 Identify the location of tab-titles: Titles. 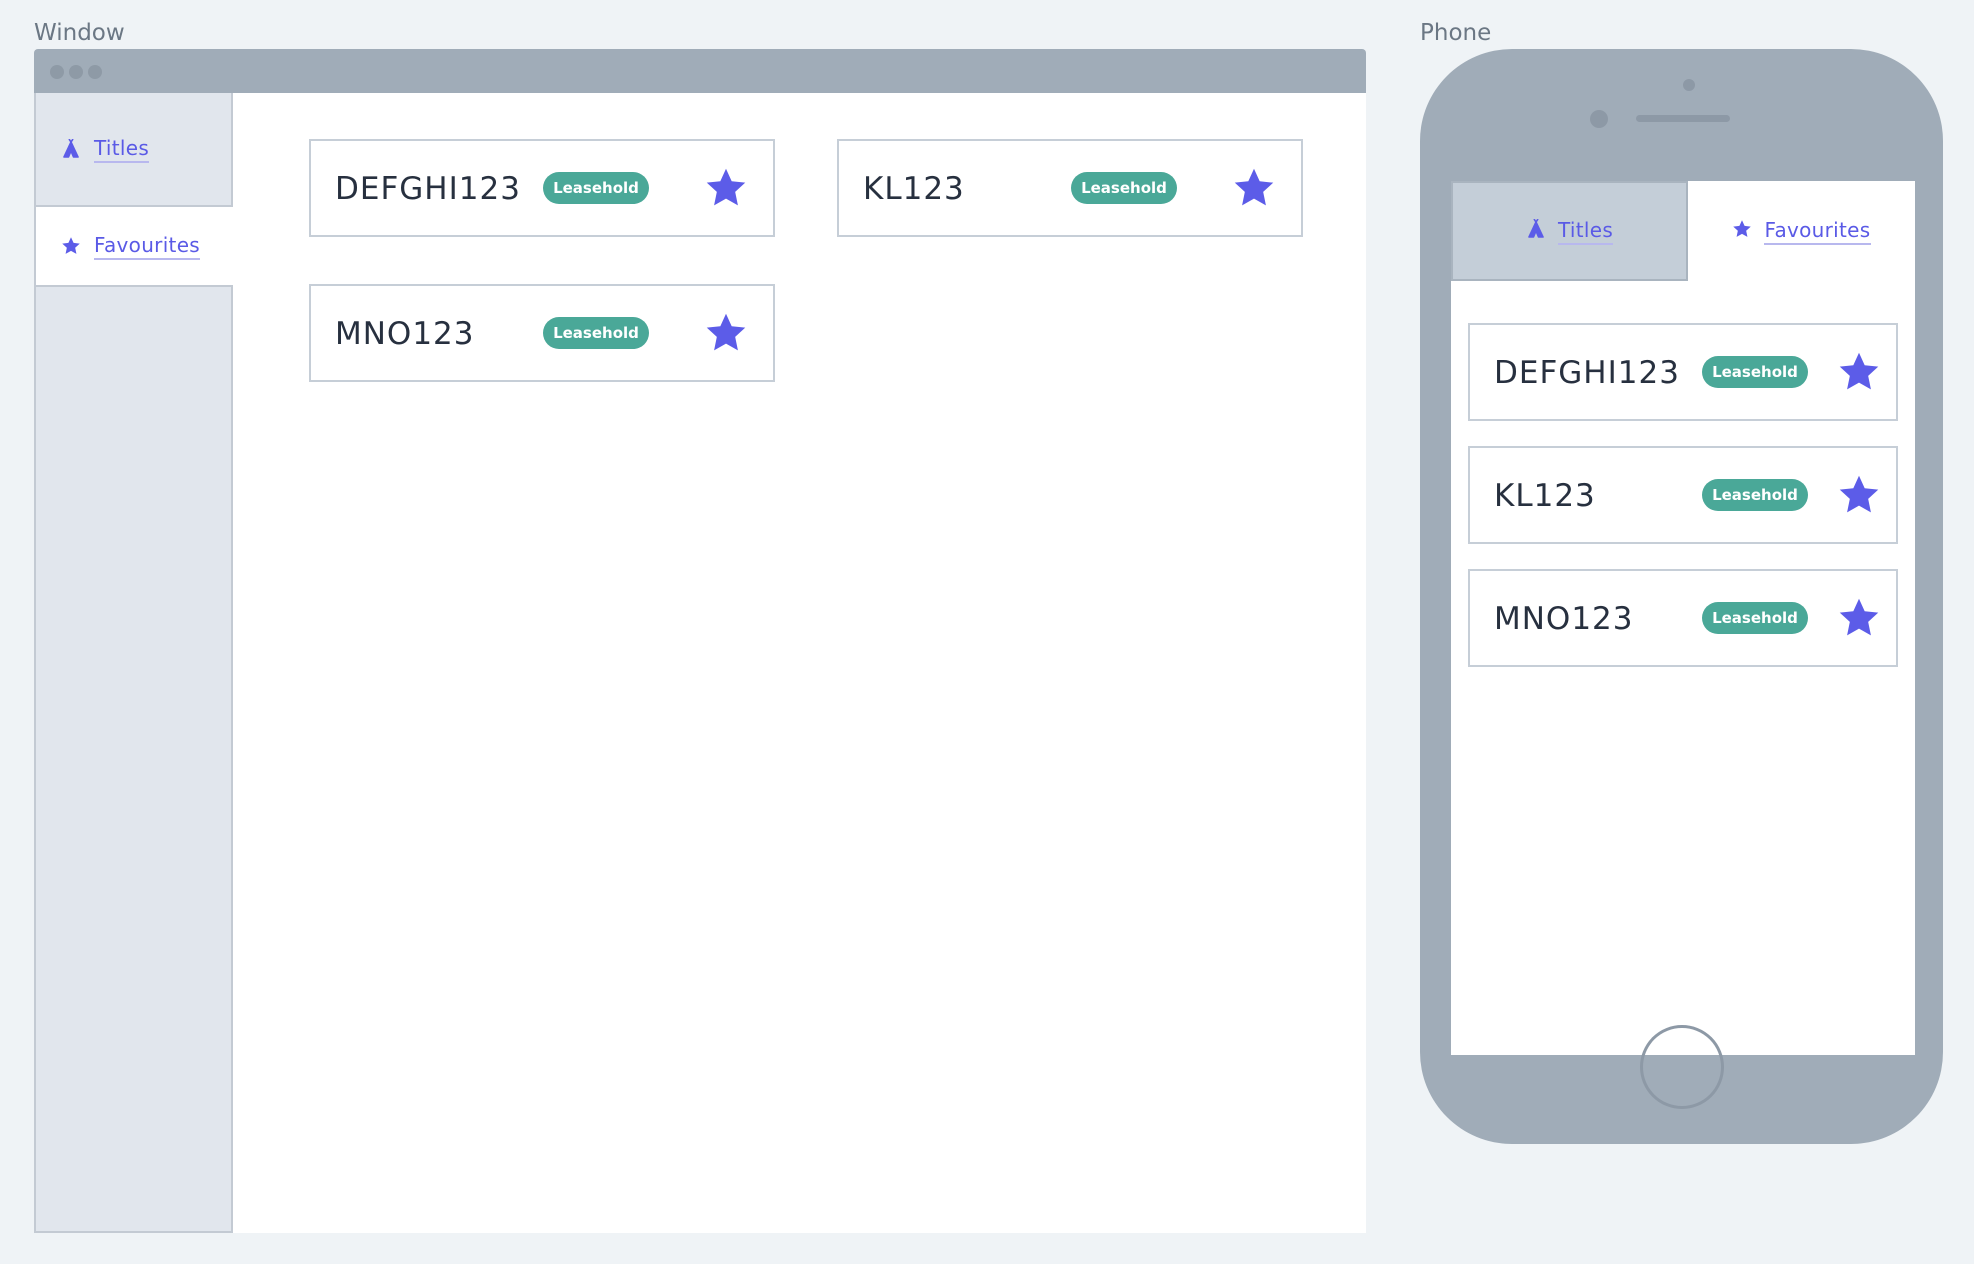
(1569, 231).